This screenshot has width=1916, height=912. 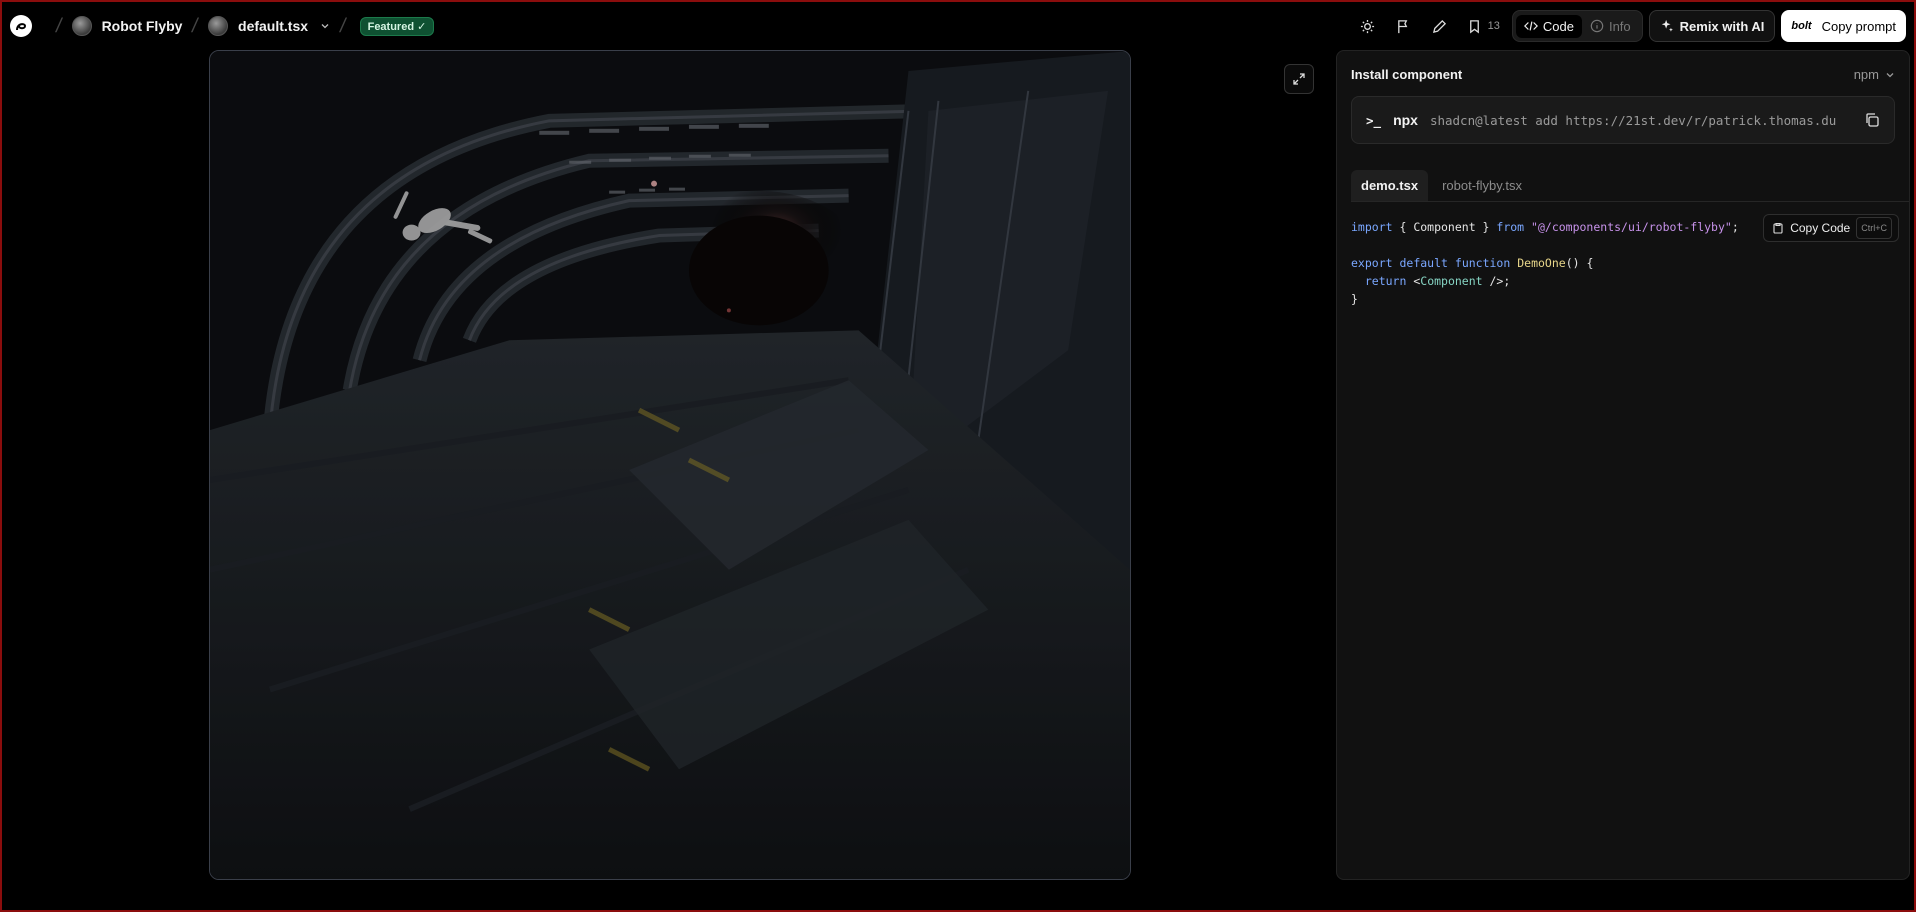 I want to click on theme-toggle-button, so click(x=1368, y=26).